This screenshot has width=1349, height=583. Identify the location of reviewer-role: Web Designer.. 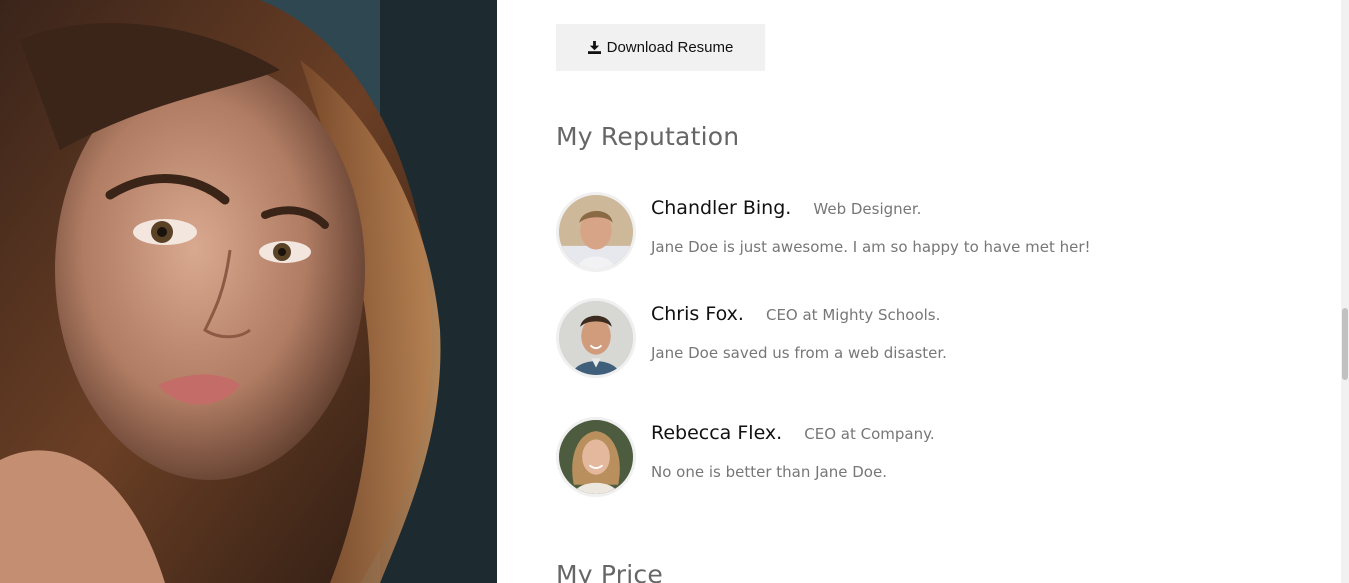
(867, 209).